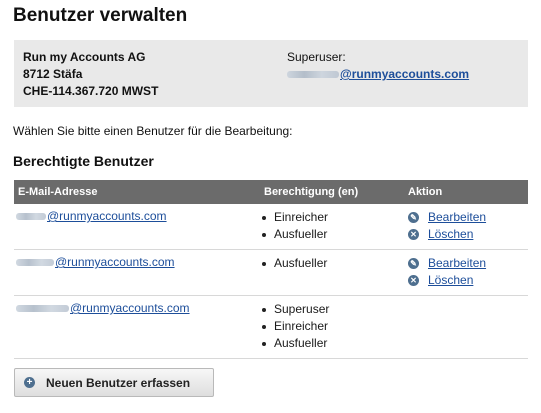 The height and width of the screenshot is (413, 541). Describe the element at coordinates (53, 74) in the screenshot. I see `company-address: 8712 Stäfa` at that location.